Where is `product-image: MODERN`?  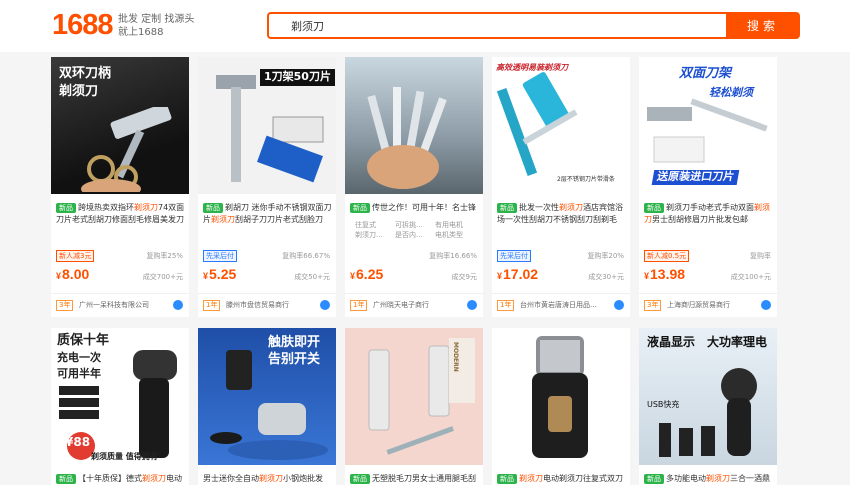 product-image: MODERN is located at coordinates (414, 396).